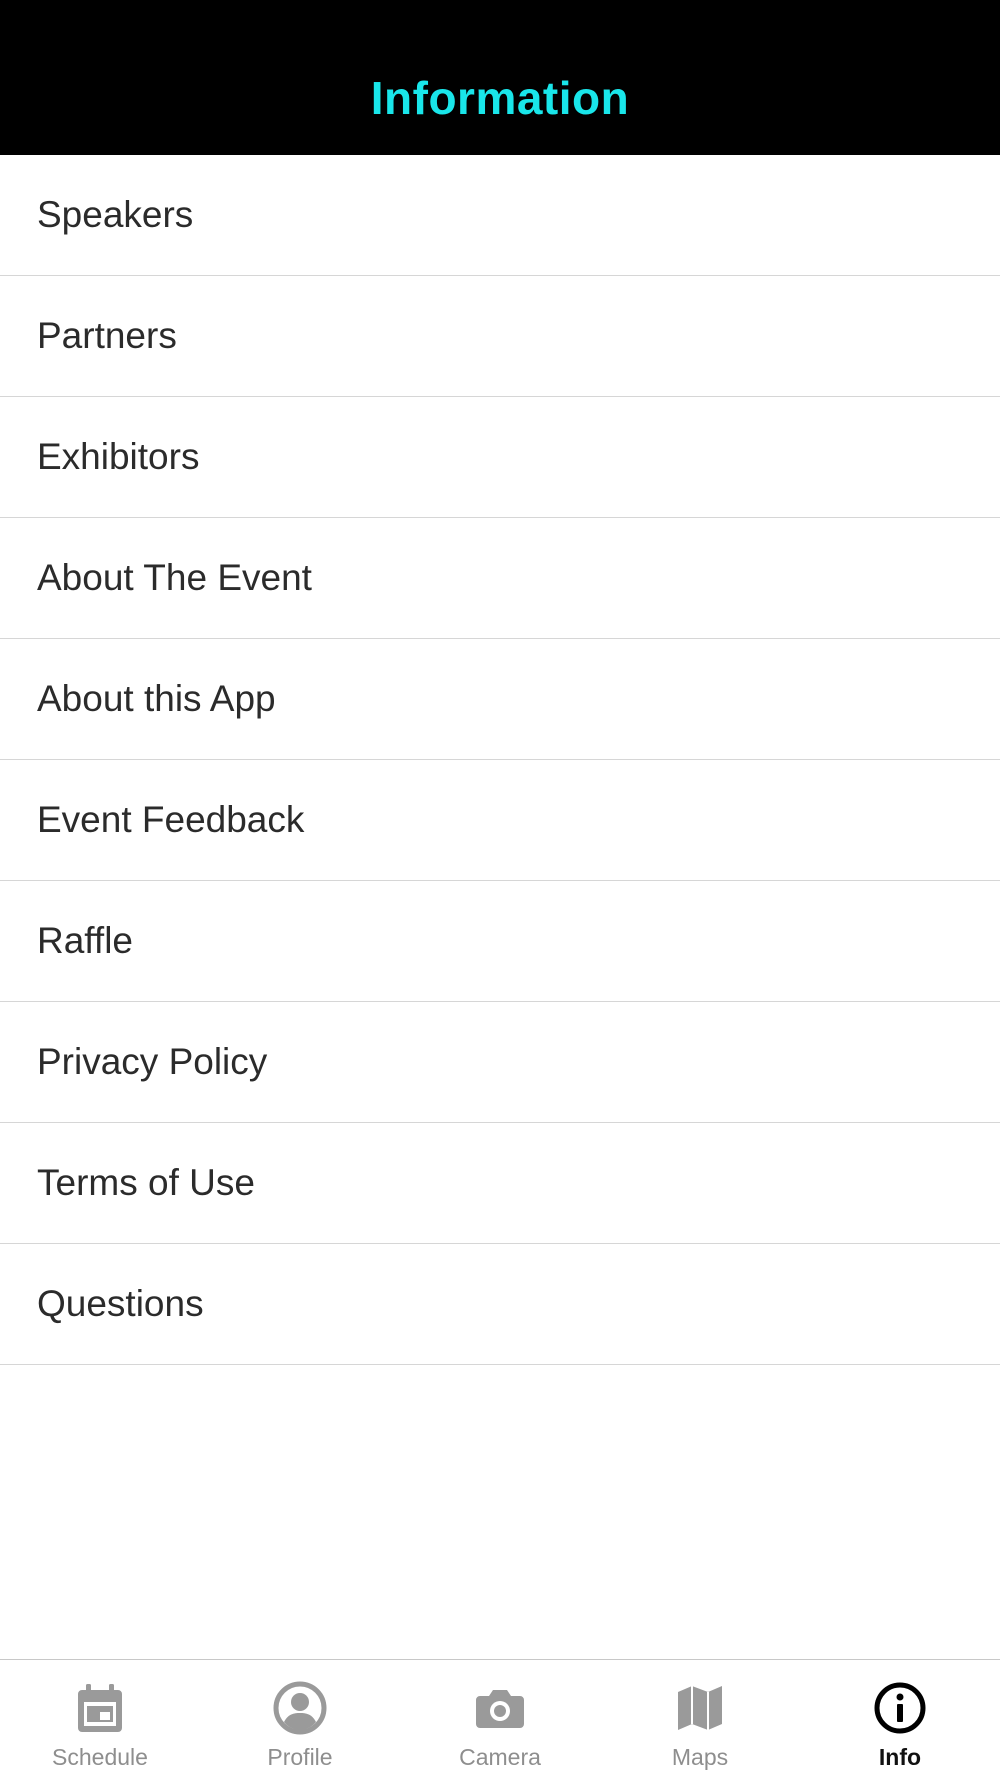 The height and width of the screenshot is (1778, 1000). What do you see at coordinates (85, 940) in the screenshot?
I see `menu-item-label: Raffle` at bounding box center [85, 940].